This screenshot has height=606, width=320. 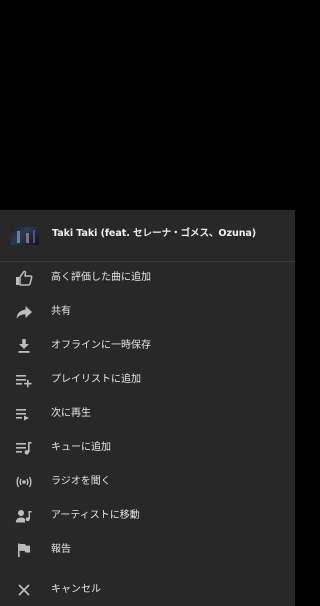 I want to click on share-icon, so click(x=24, y=312).